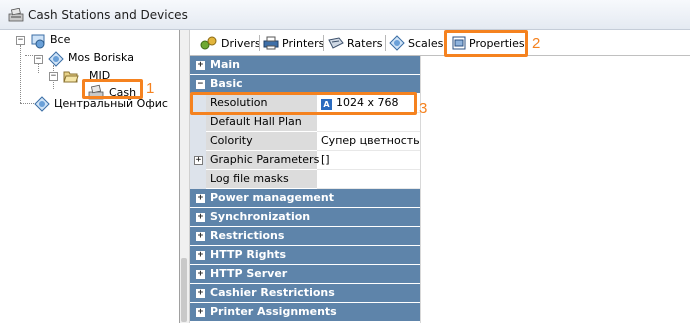 Image resolution: width=690 pixels, height=323 pixels. What do you see at coordinates (261, 141) in the screenshot?
I see `property-name: Colority` at bounding box center [261, 141].